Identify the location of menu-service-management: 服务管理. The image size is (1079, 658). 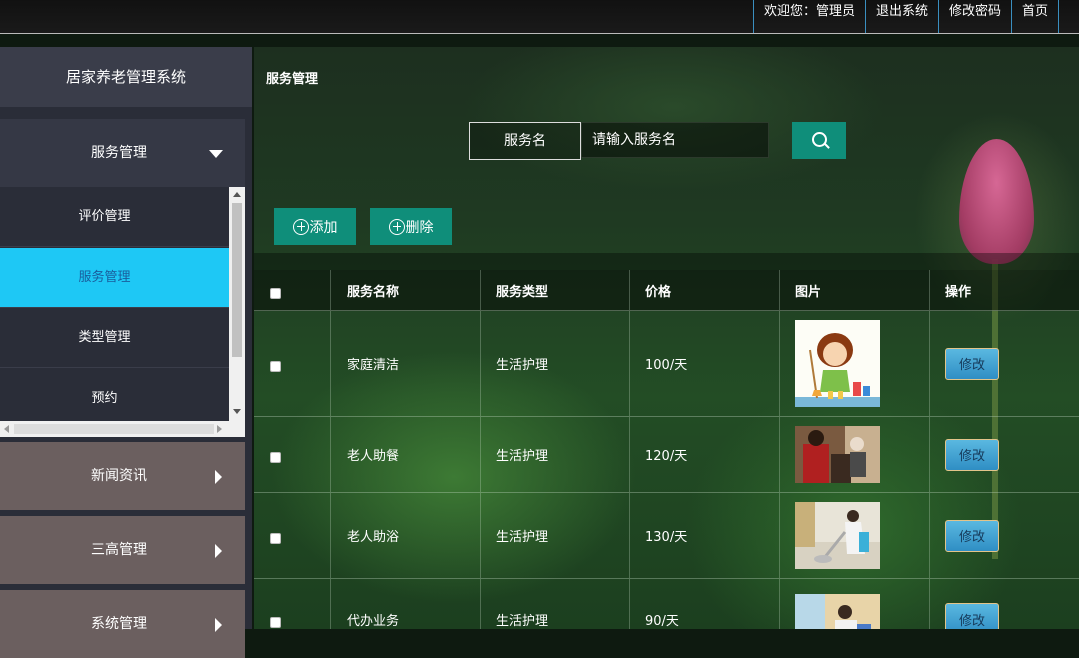
(122, 153).